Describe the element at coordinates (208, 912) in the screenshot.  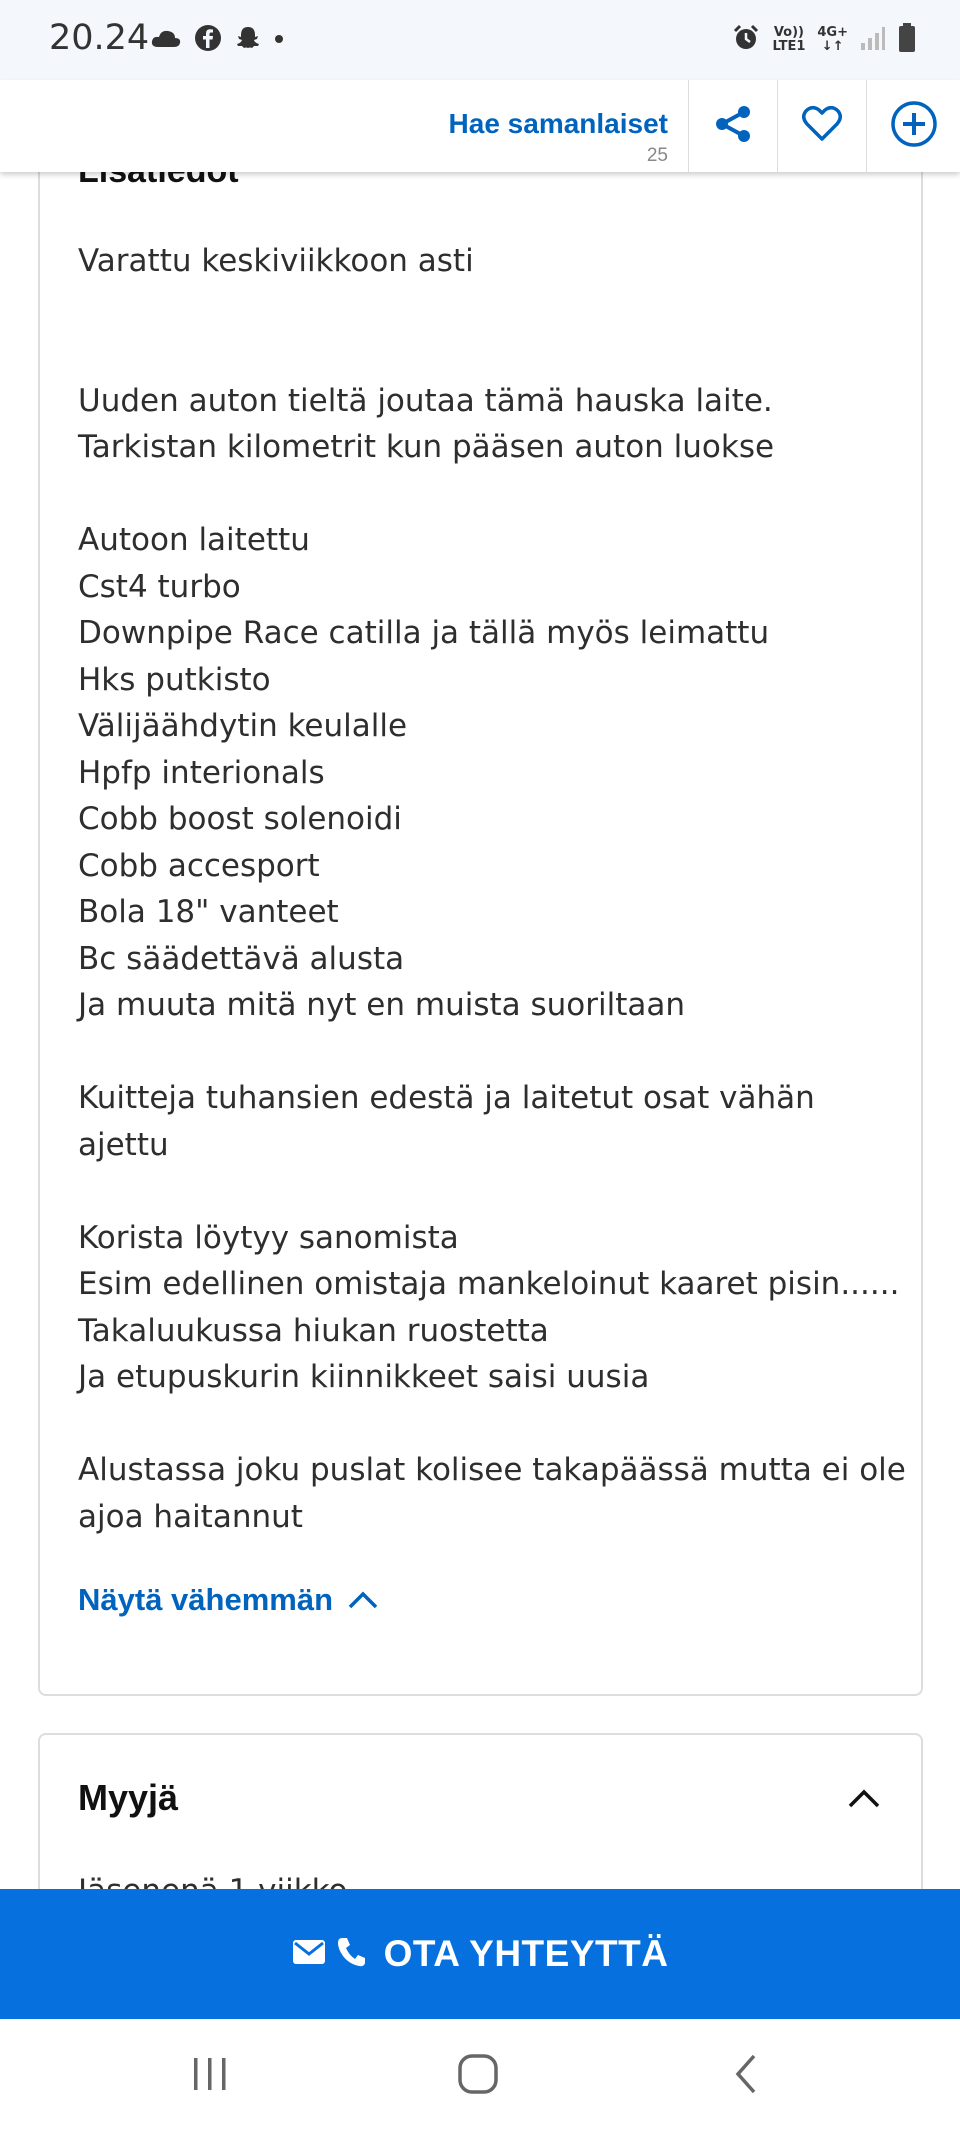
I see `description-line: Bola 18" vanteet` at that location.